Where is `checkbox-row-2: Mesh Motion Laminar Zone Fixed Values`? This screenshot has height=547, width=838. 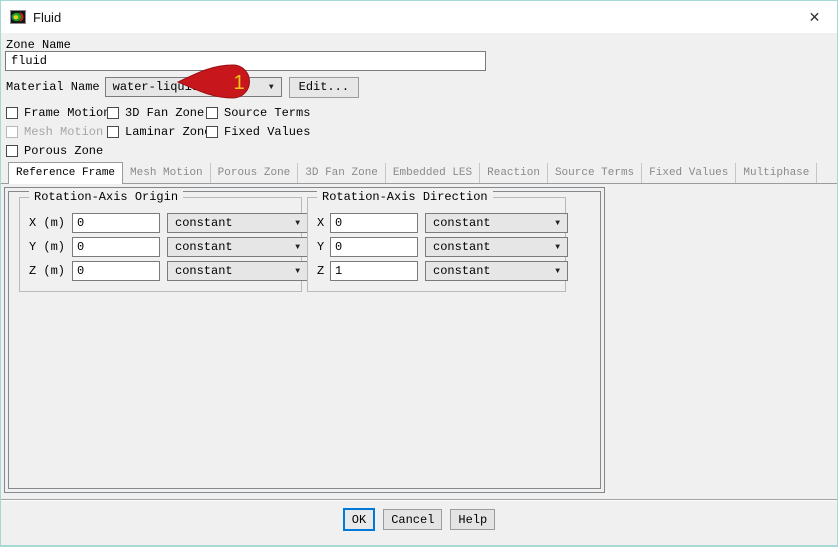
checkbox-row-2: Mesh Motion Laminar Zone Fixed Values is located at coordinates (158, 131).